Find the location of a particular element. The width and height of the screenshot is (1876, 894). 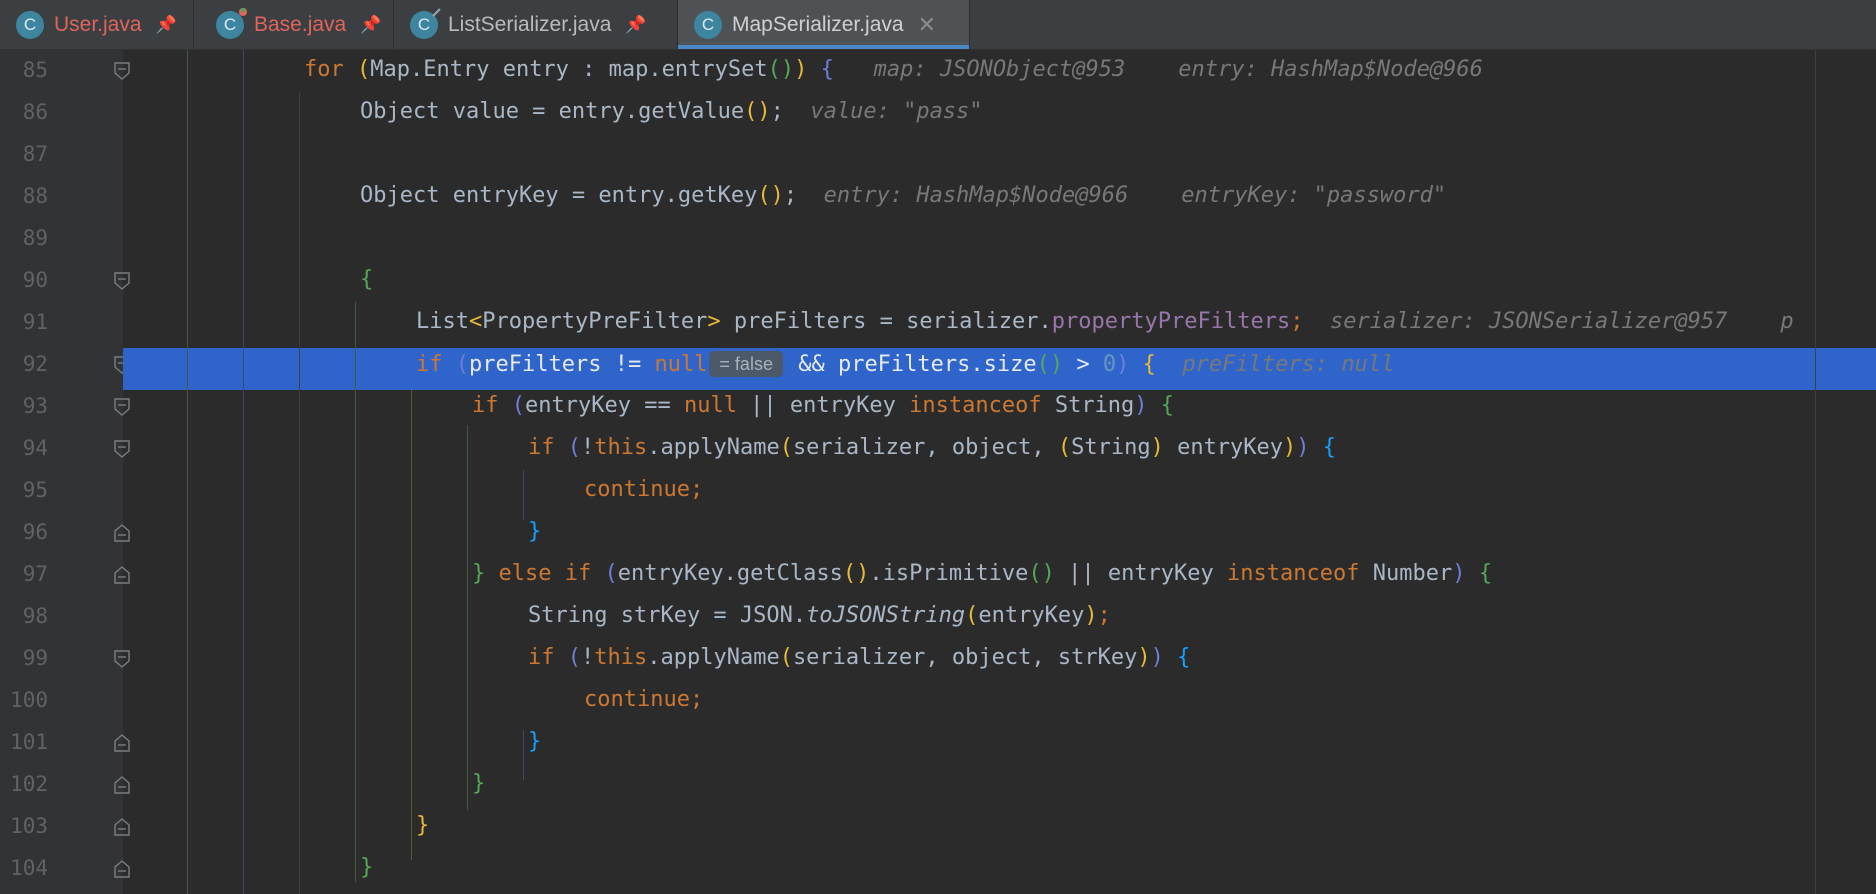

tab-label: User.java is located at coordinates (98, 24).